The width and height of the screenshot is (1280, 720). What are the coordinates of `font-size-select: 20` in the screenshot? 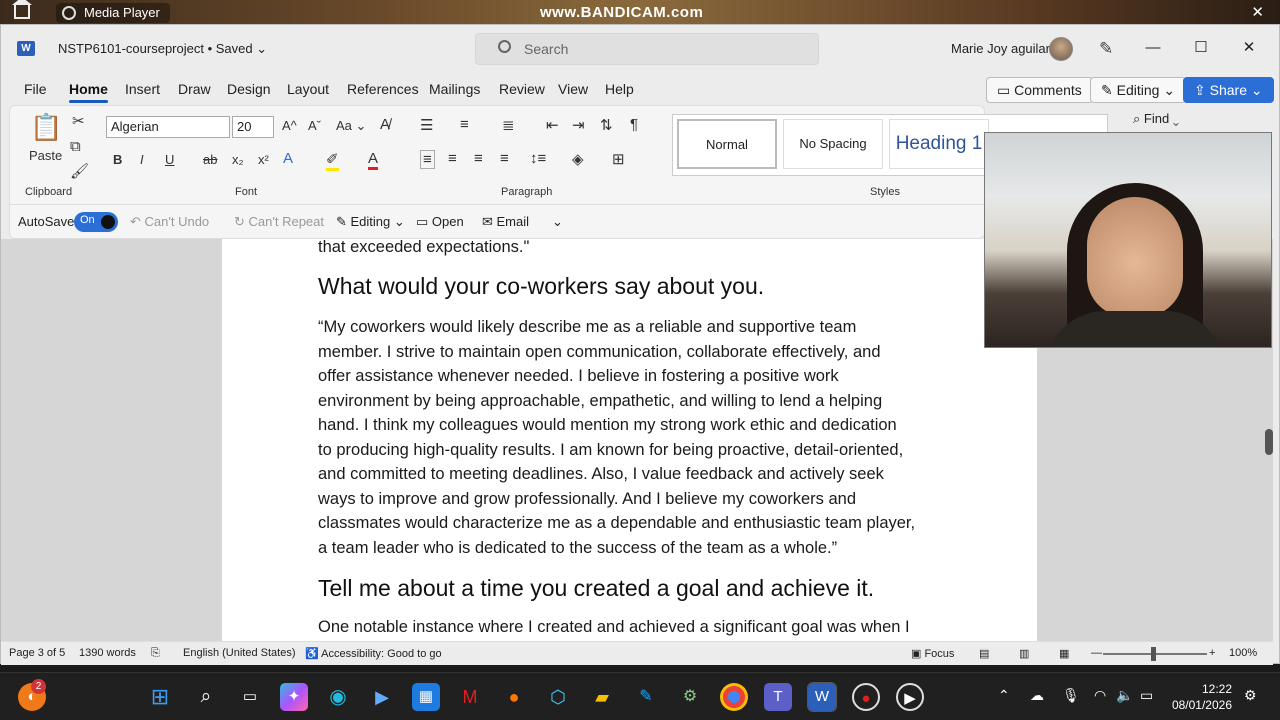 It's located at (253, 127).